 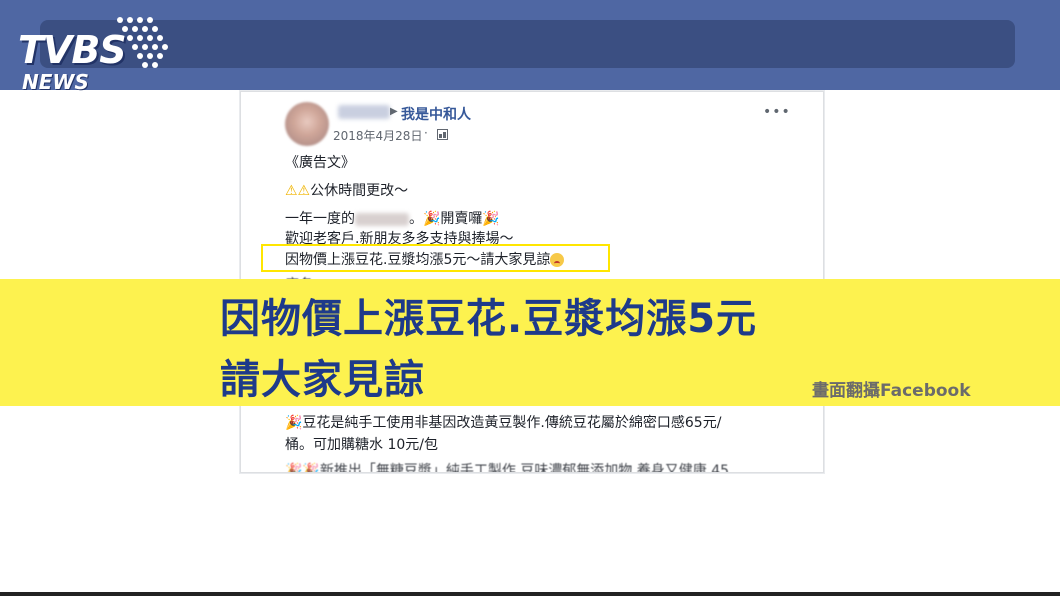 I want to click on post-line-9: 🎉🎉新推出「無糖豆漿」純手工製作 豆味濃郁無添加物 養身又健康 45, so click(x=507, y=468).